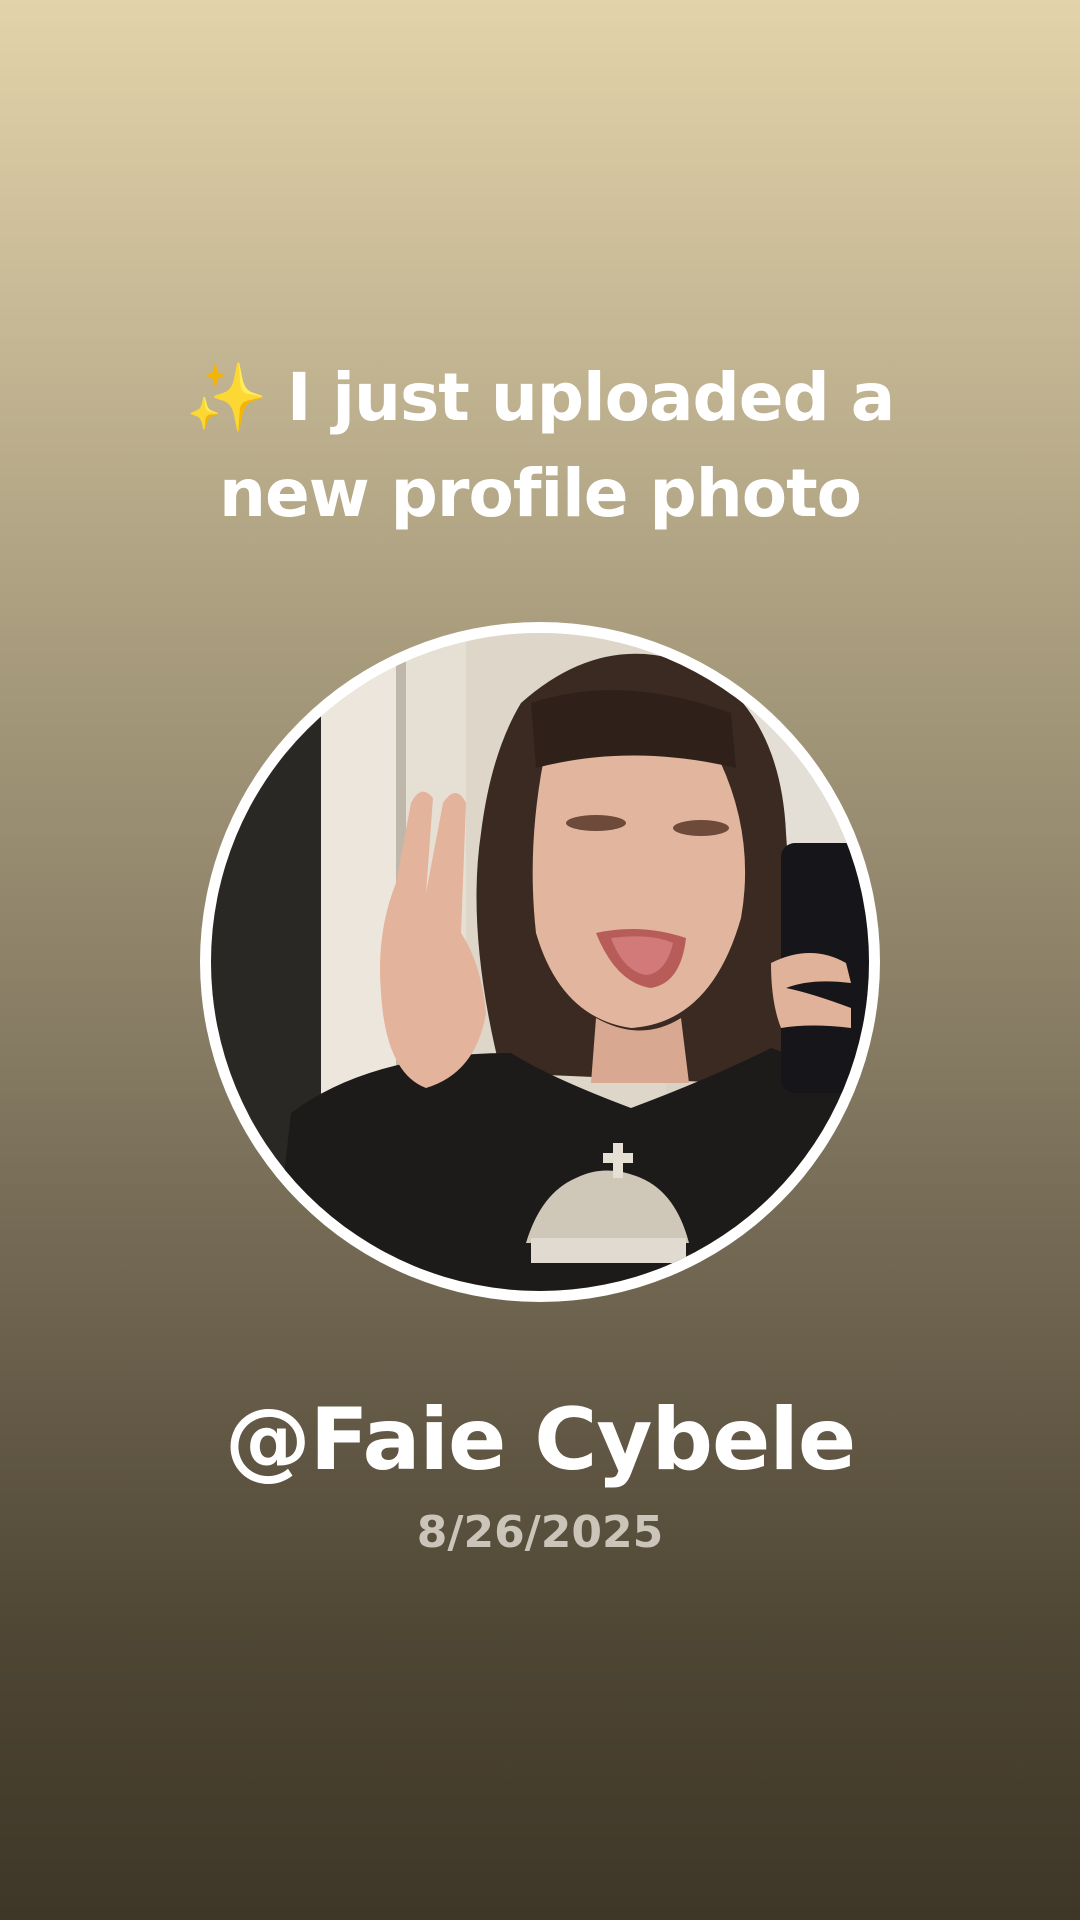 This screenshot has width=1080, height=1920. What do you see at coordinates (540, 1532) in the screenshot?
I see `post-date: 8/26/2025` at bounding box center [540, 1532].